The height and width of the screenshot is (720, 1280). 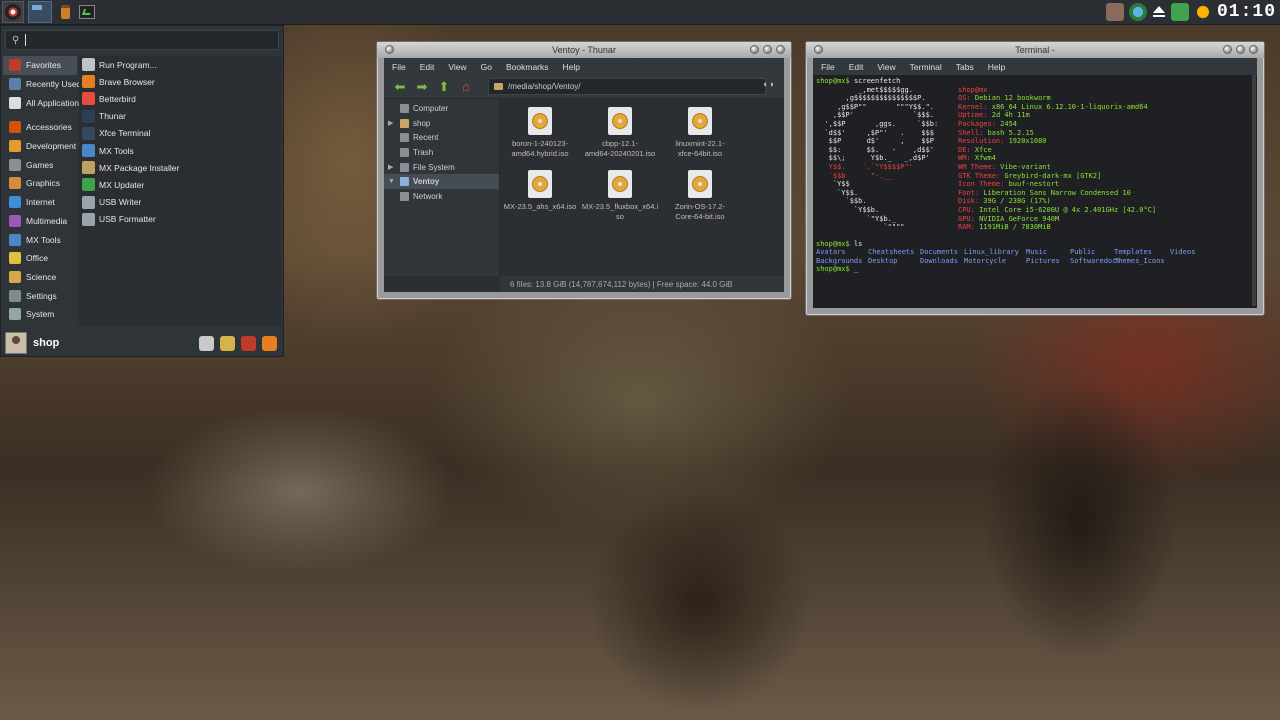 I want to click on category-favorites: Favorites, so click(x=40, y=65).